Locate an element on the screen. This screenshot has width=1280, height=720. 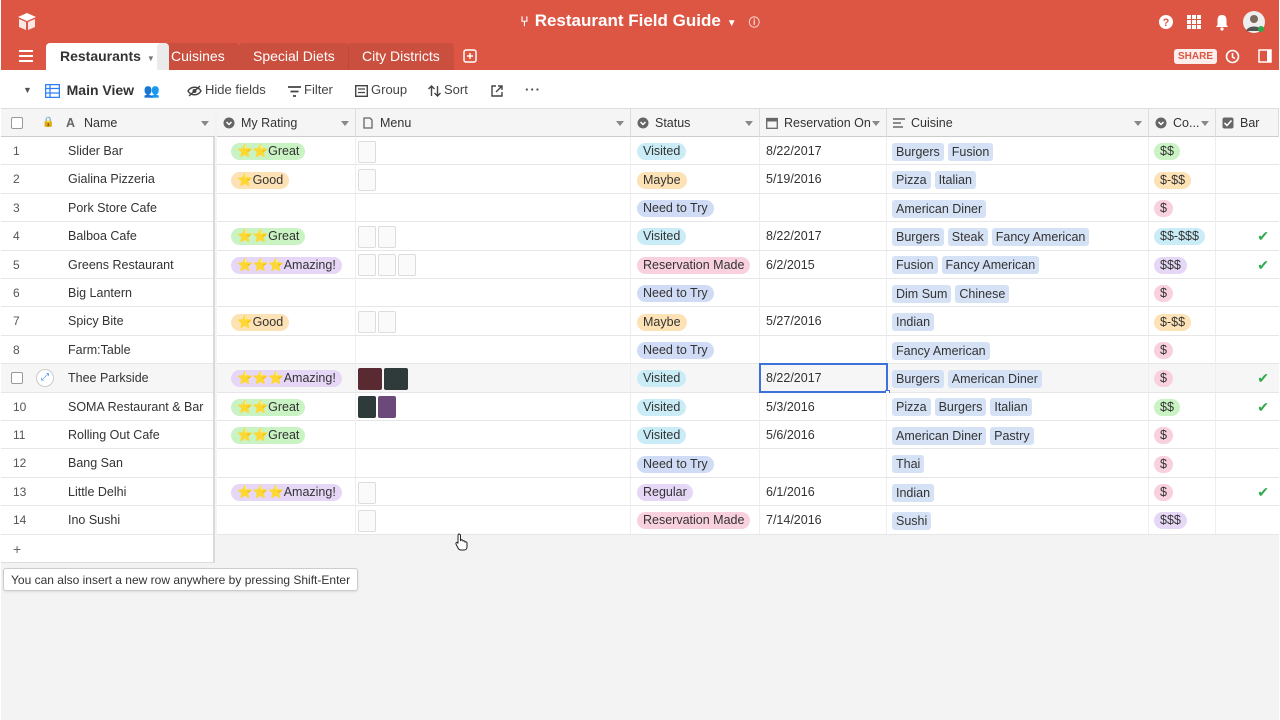
add-row-plus-icon: + is located at coordinates (17, 549).